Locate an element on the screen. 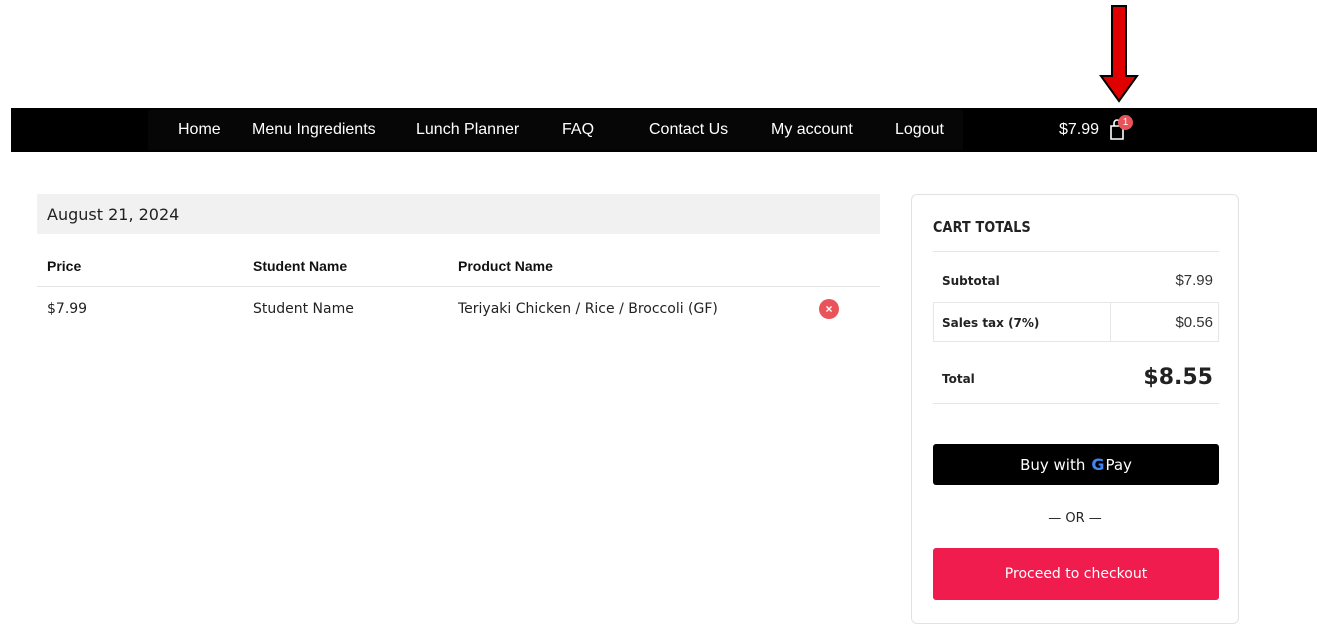 The image size is (1317, 624). shopping-bag-icon: 1 is located at coordinates (1120, 128).